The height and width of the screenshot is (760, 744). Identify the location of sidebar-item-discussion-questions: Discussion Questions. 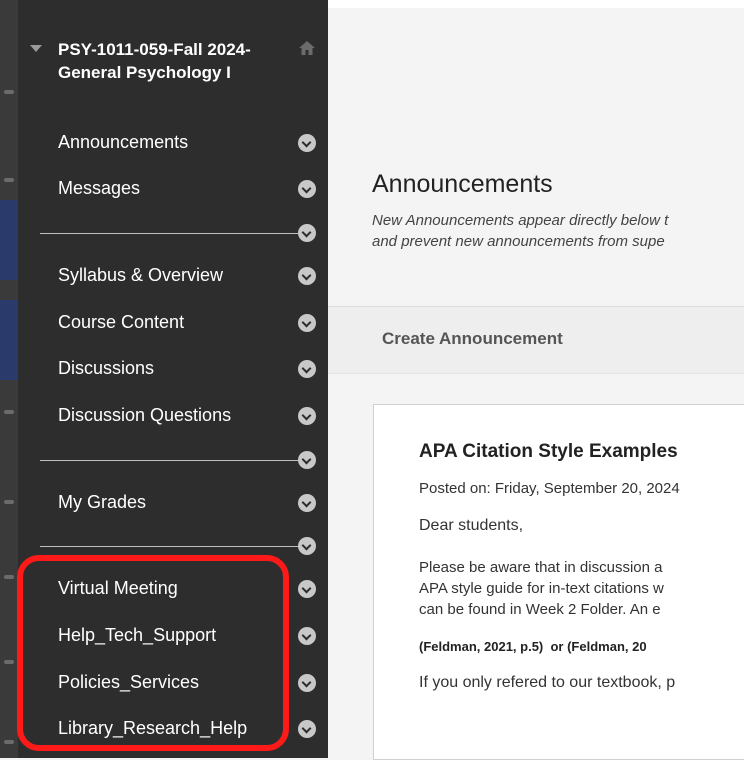
(173, 417).